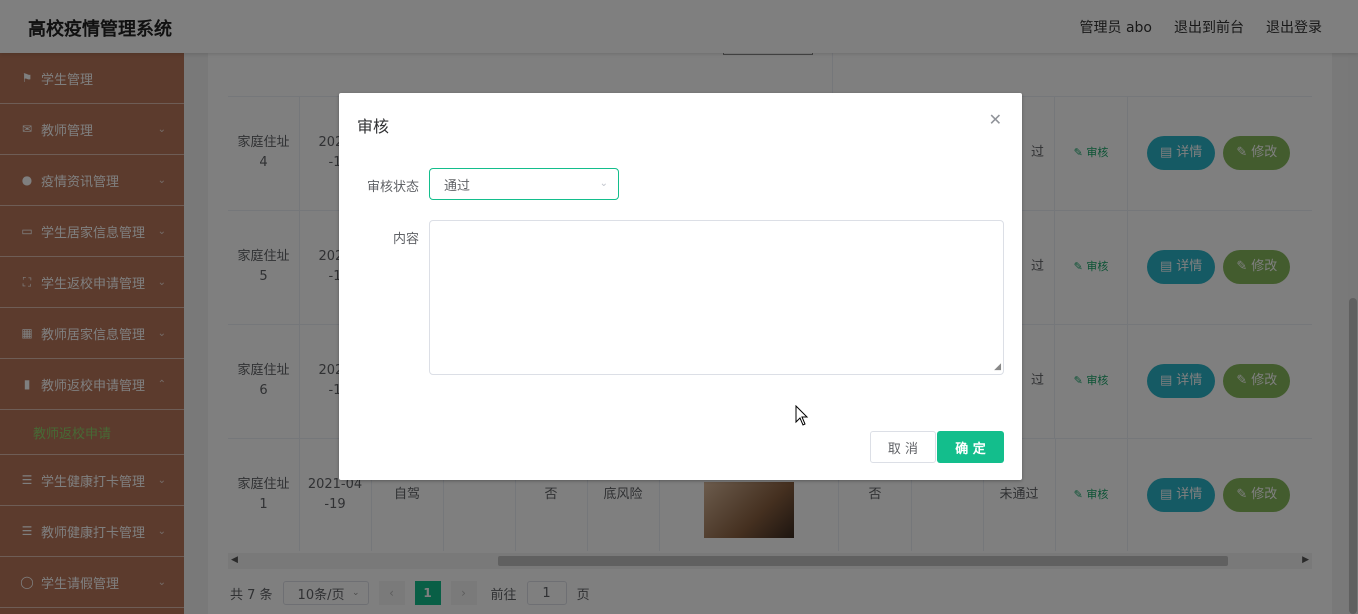  Describe the element at coordinates (903, 447) in the screenshot. I see `cancel-button: 取 消` at that location.